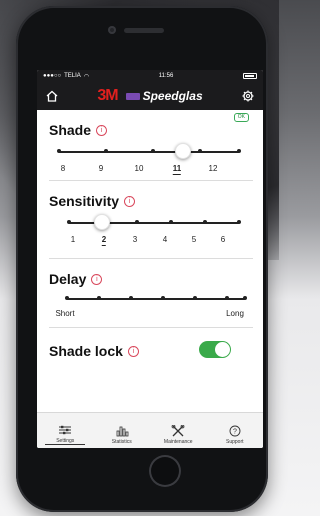 Image resolution: width=320 pixels, height=516 pixels. Describe the element at coordinates (223, 239) in the screenshot. I see `sensitivity-label: 6` at that location.